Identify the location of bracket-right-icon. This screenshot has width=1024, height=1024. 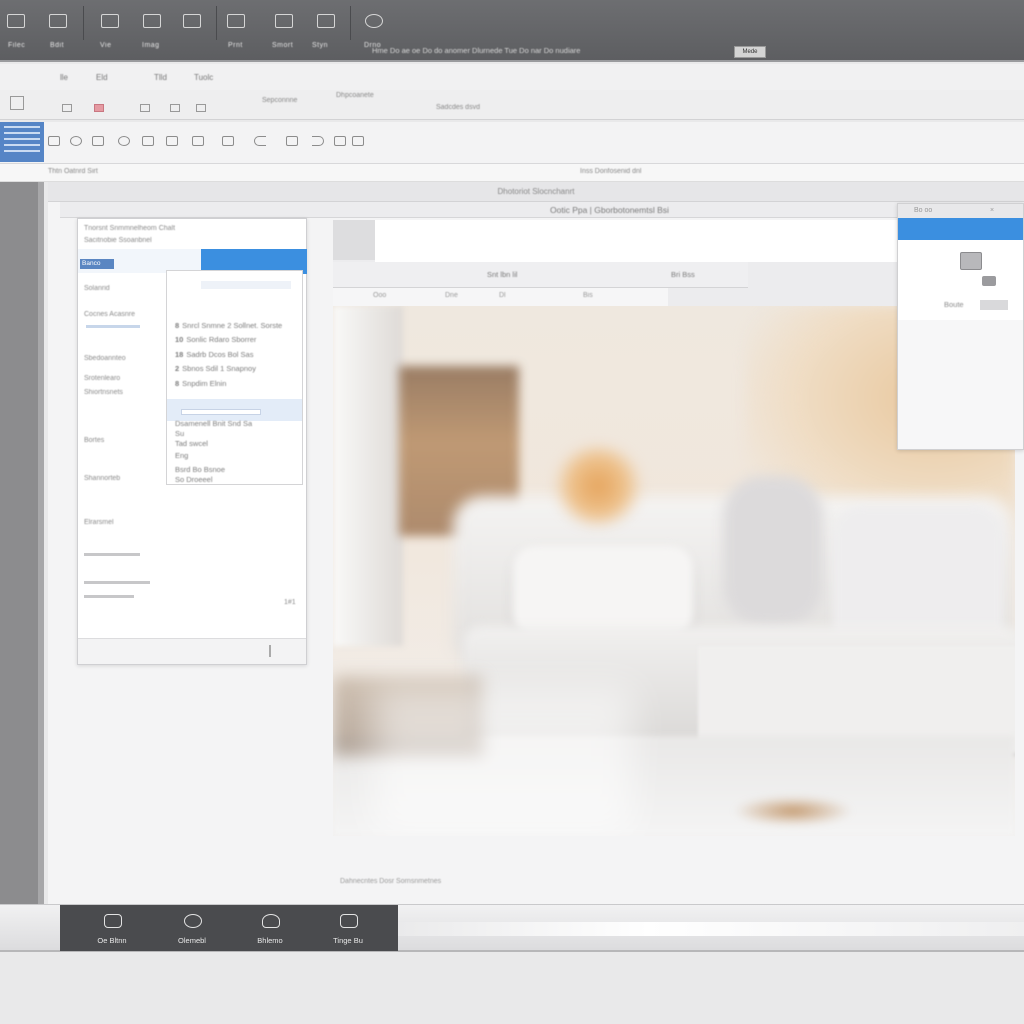
(318, 141).